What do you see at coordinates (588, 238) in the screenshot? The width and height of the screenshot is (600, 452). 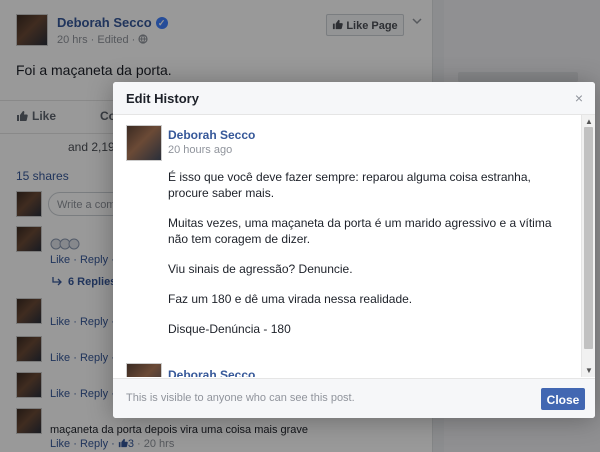 I see `scrollbar-thumb` at bounding box center [588, 238].